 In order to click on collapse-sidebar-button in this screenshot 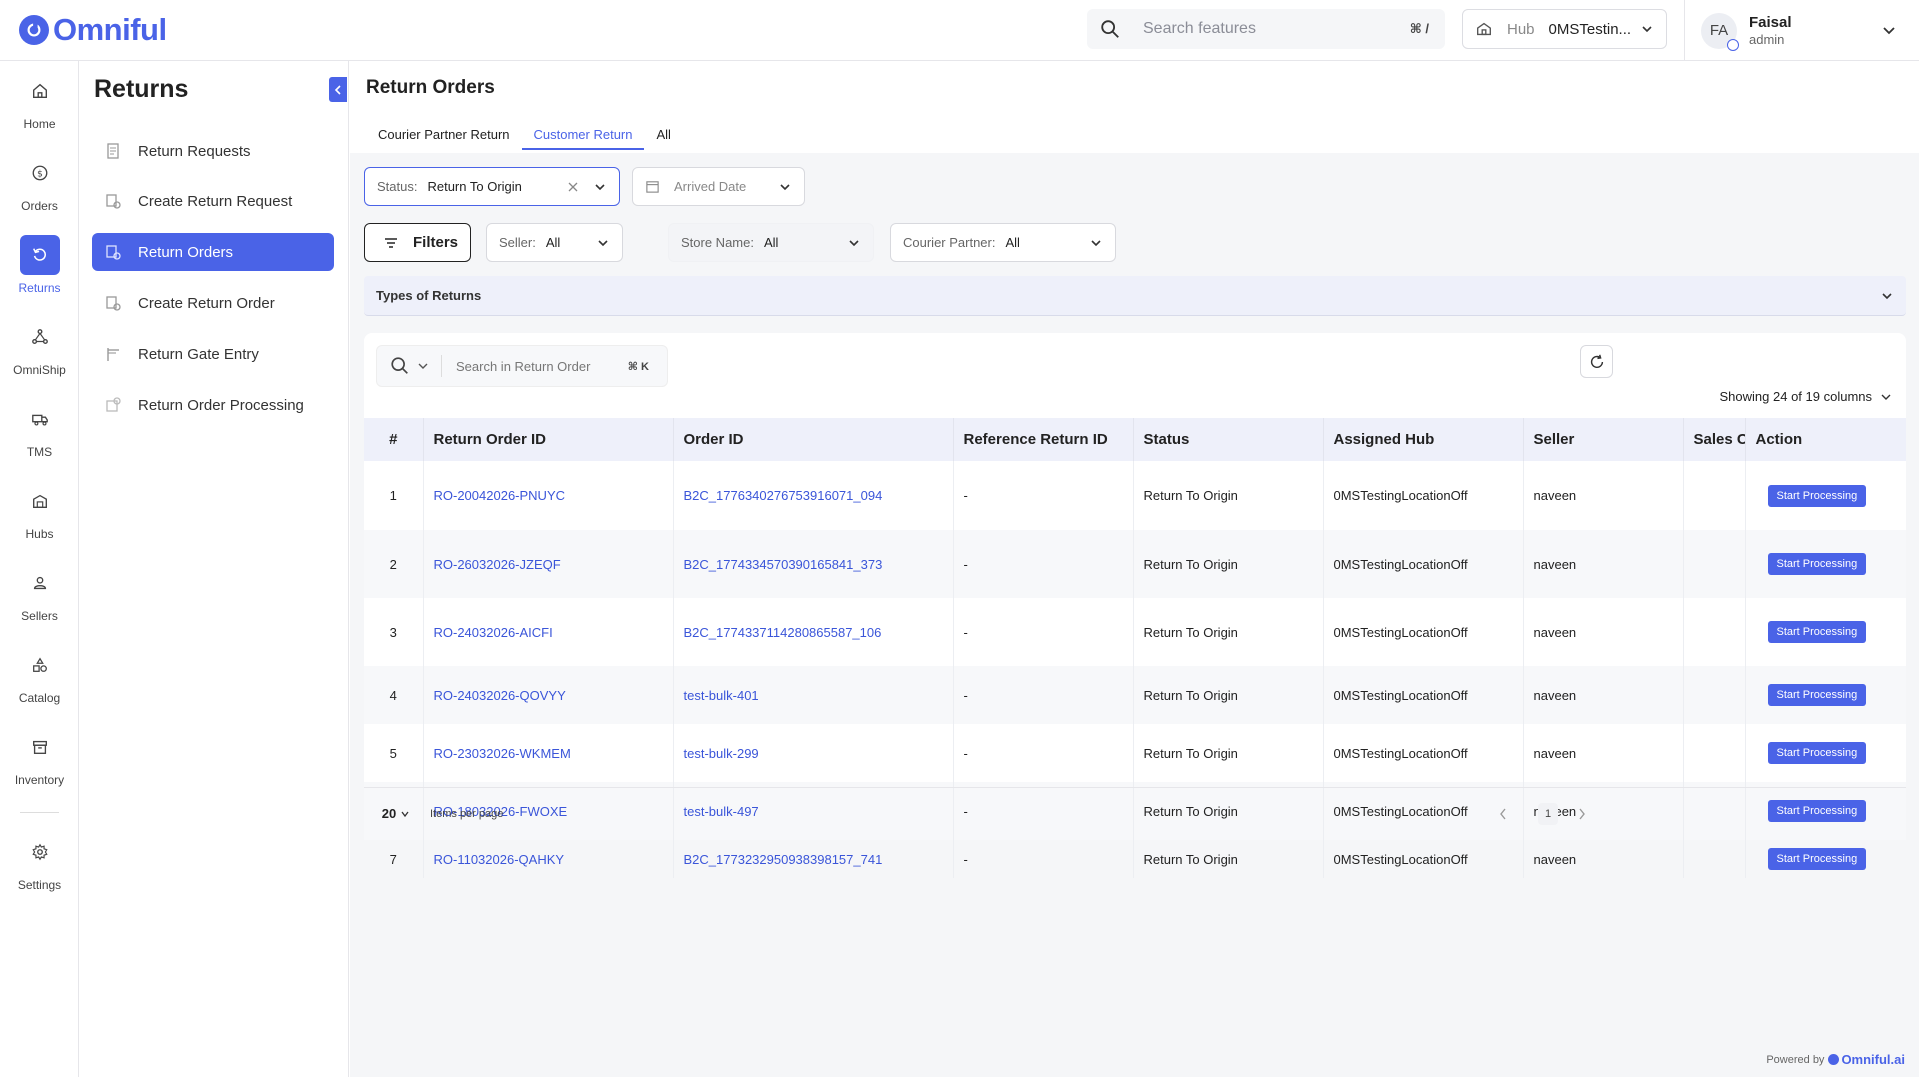, I will do `click(338, 89)`.